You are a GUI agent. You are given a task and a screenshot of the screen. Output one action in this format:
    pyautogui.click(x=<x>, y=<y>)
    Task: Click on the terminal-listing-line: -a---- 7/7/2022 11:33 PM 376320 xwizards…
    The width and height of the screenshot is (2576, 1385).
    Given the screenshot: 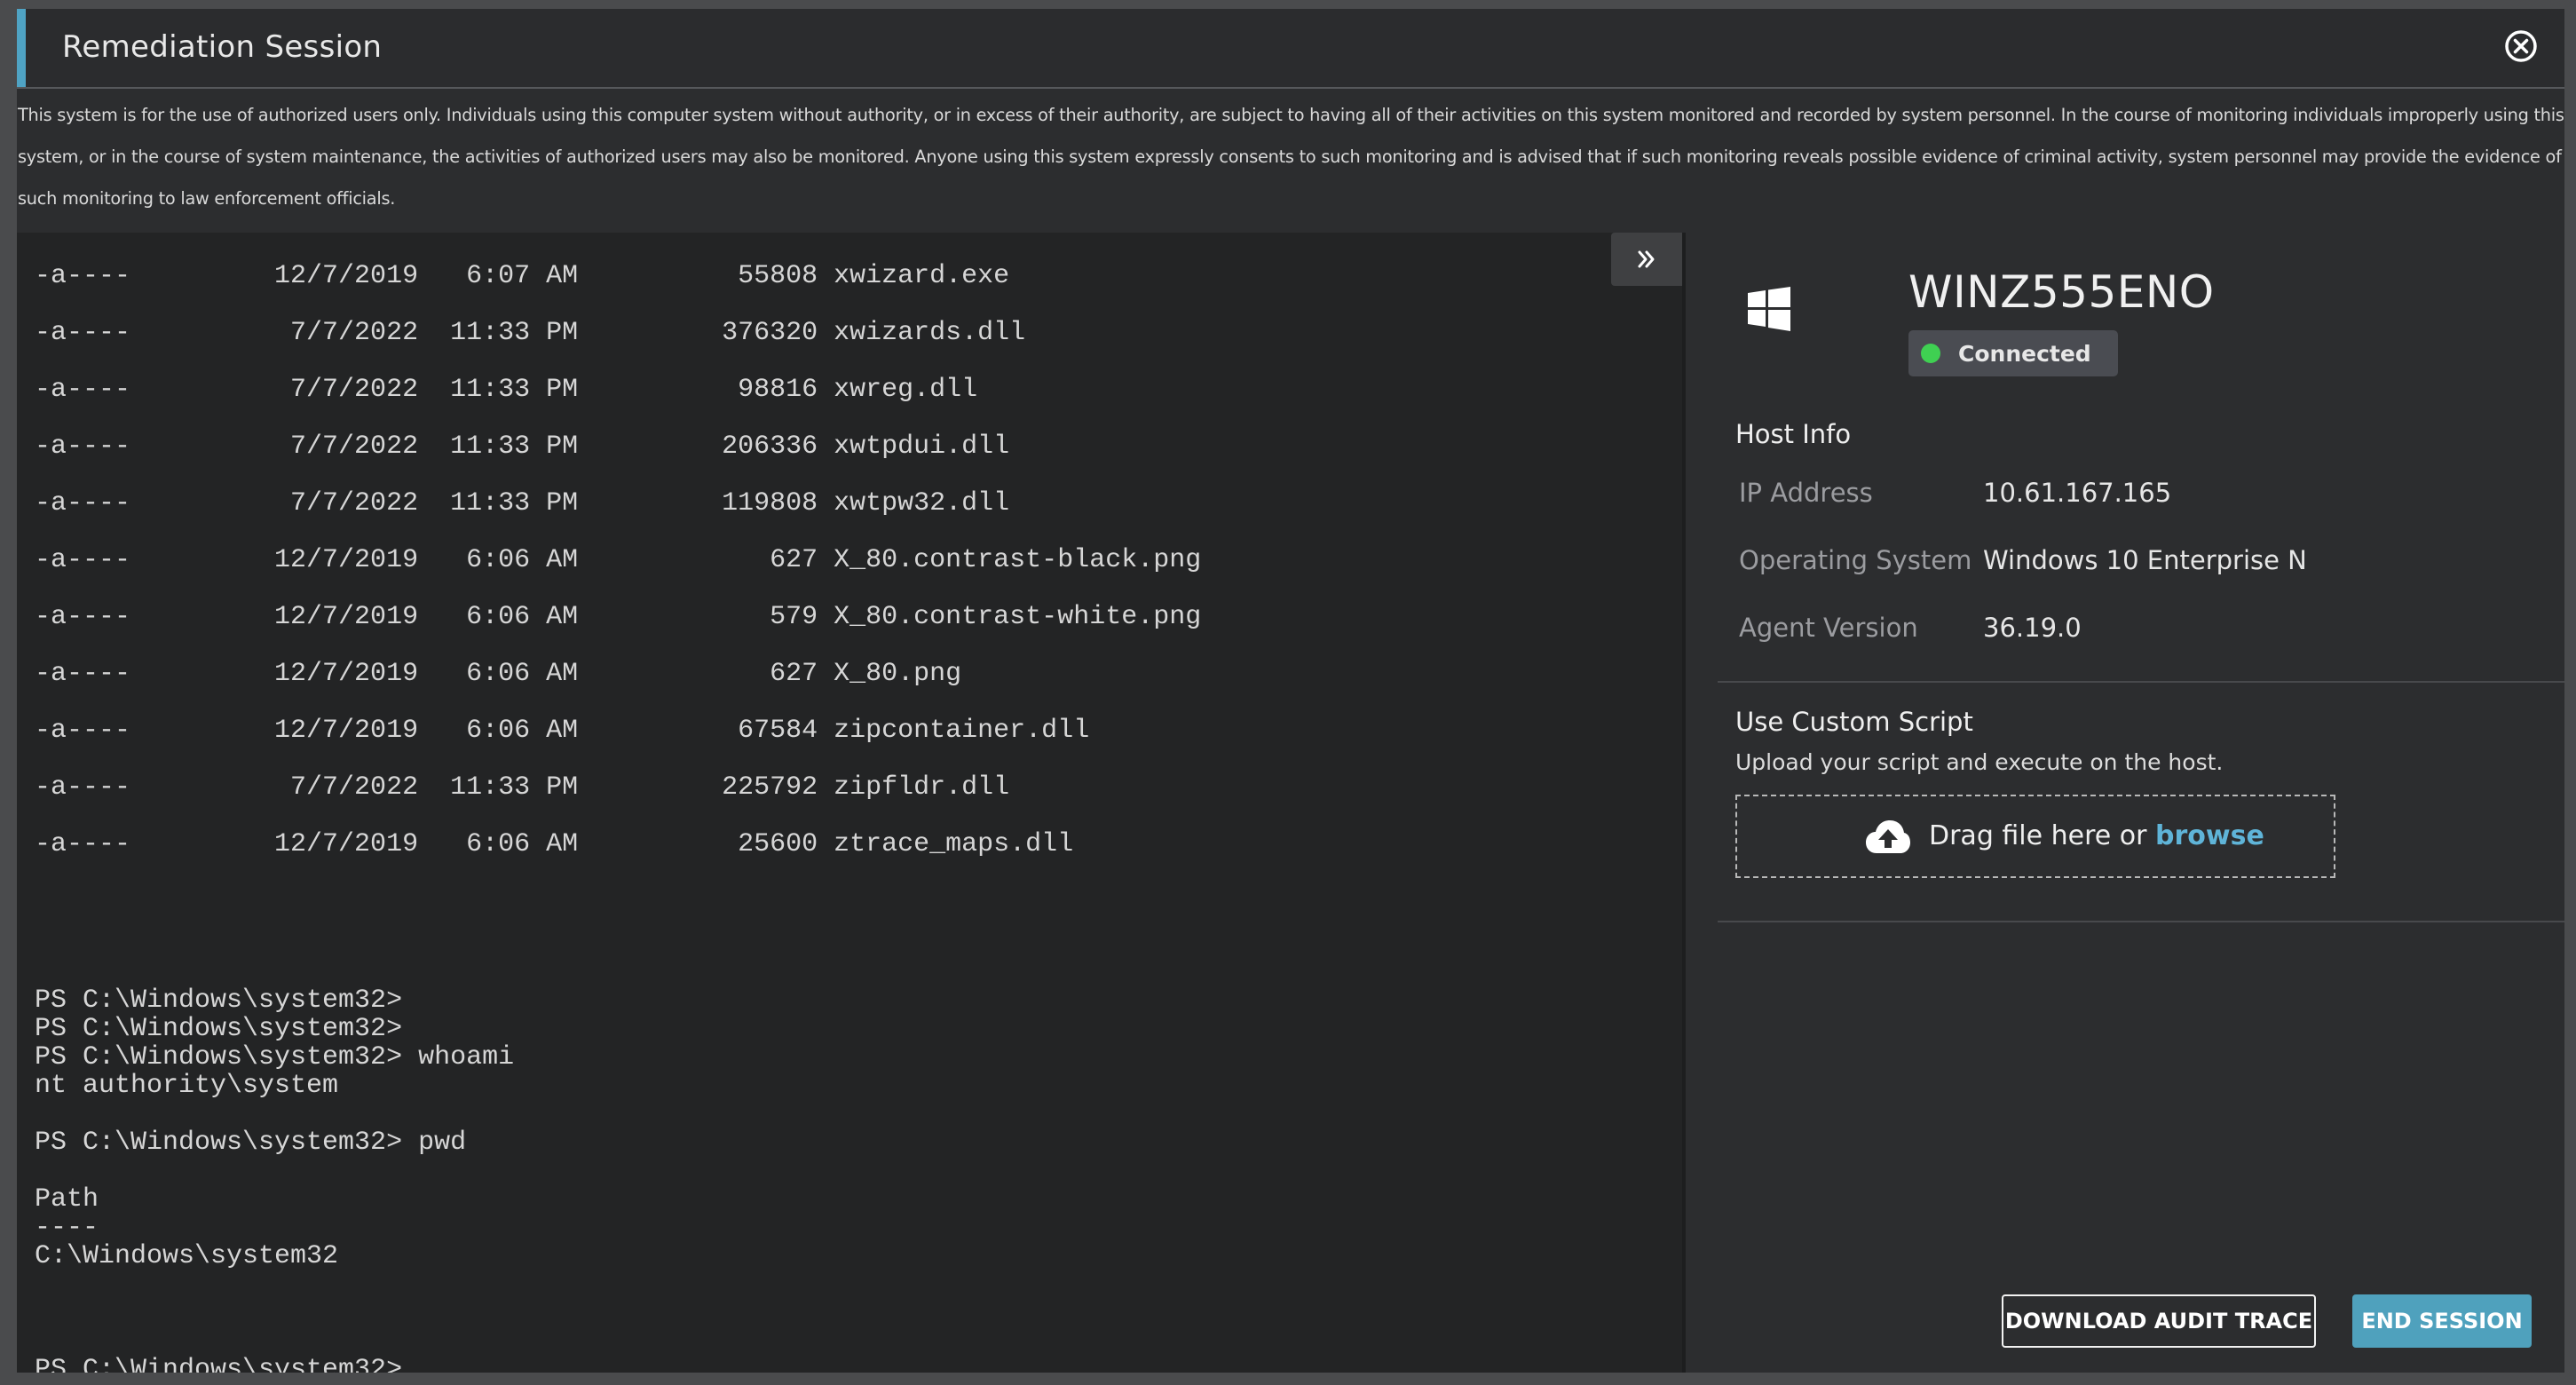 What is the action you would take?
    pyautogui.click(x=530, y=333)
    